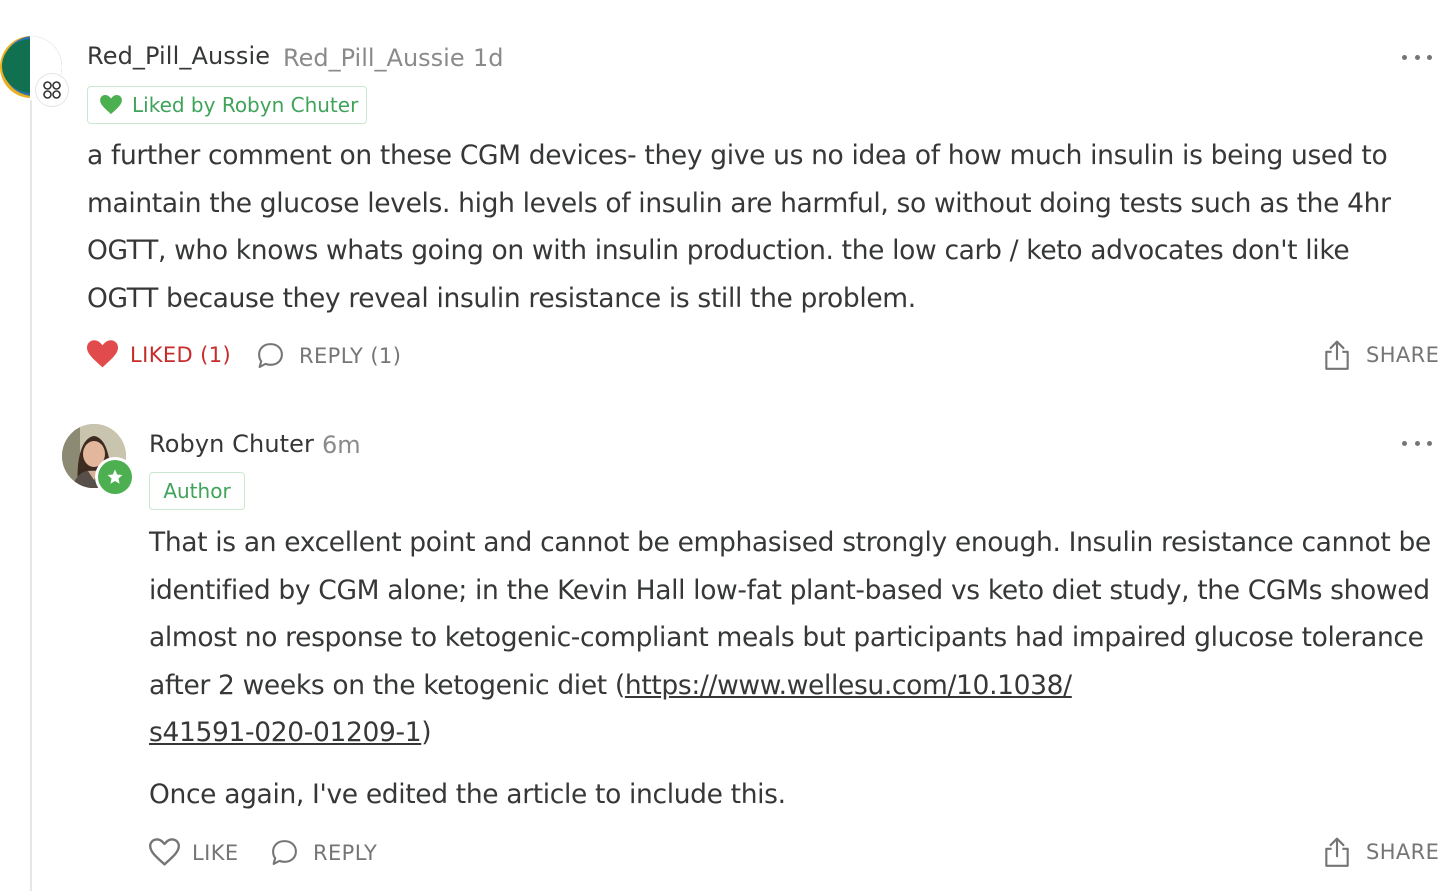 The image size is (1456, 891). What do you see at coordinates (52, 90) in the screenshot?
I see `clover-icon` at bounding box center [52, 90].